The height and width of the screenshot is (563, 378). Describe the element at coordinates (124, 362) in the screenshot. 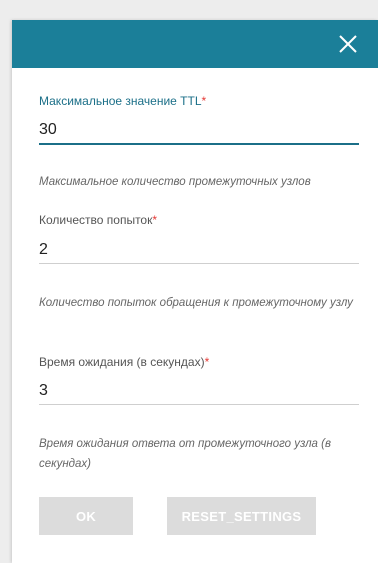

I see `timeout-label: Время ожидания (в секундах)*` at that location.